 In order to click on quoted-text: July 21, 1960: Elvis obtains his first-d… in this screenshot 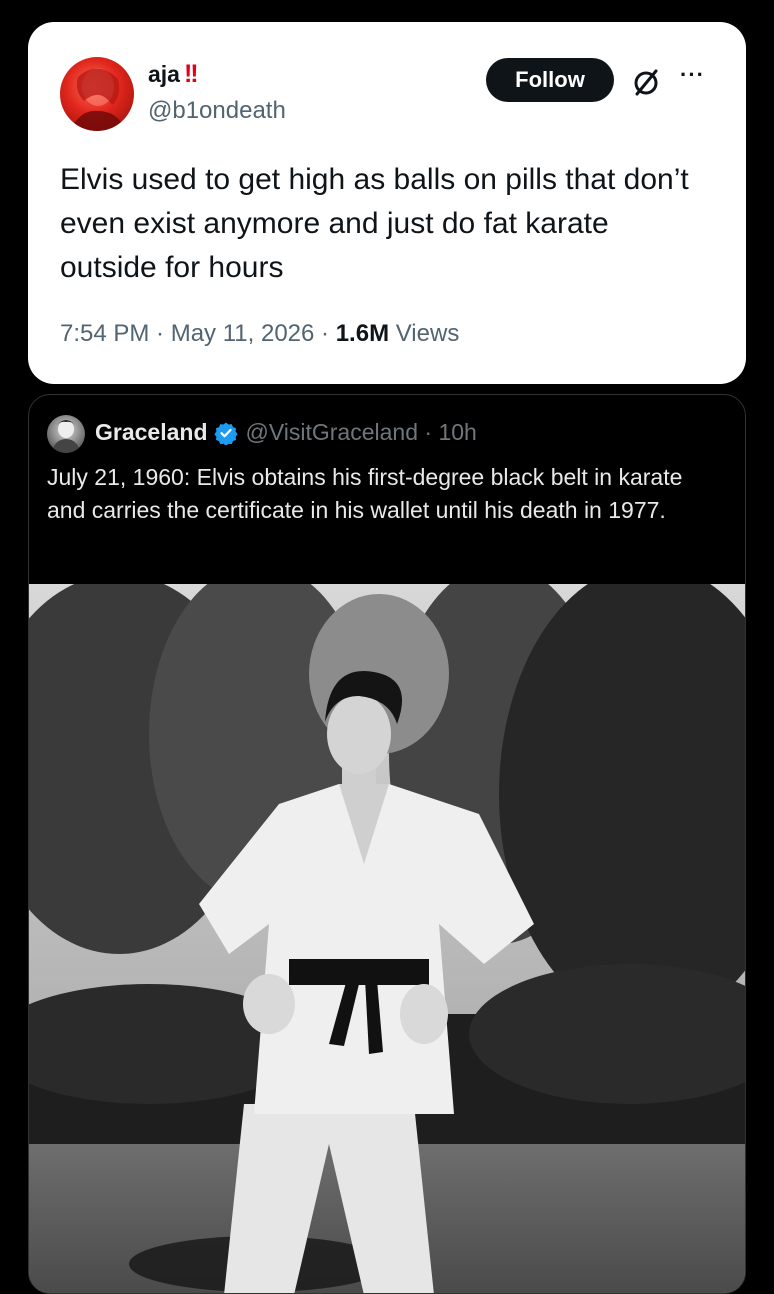, I will do `click(365, 493)`.